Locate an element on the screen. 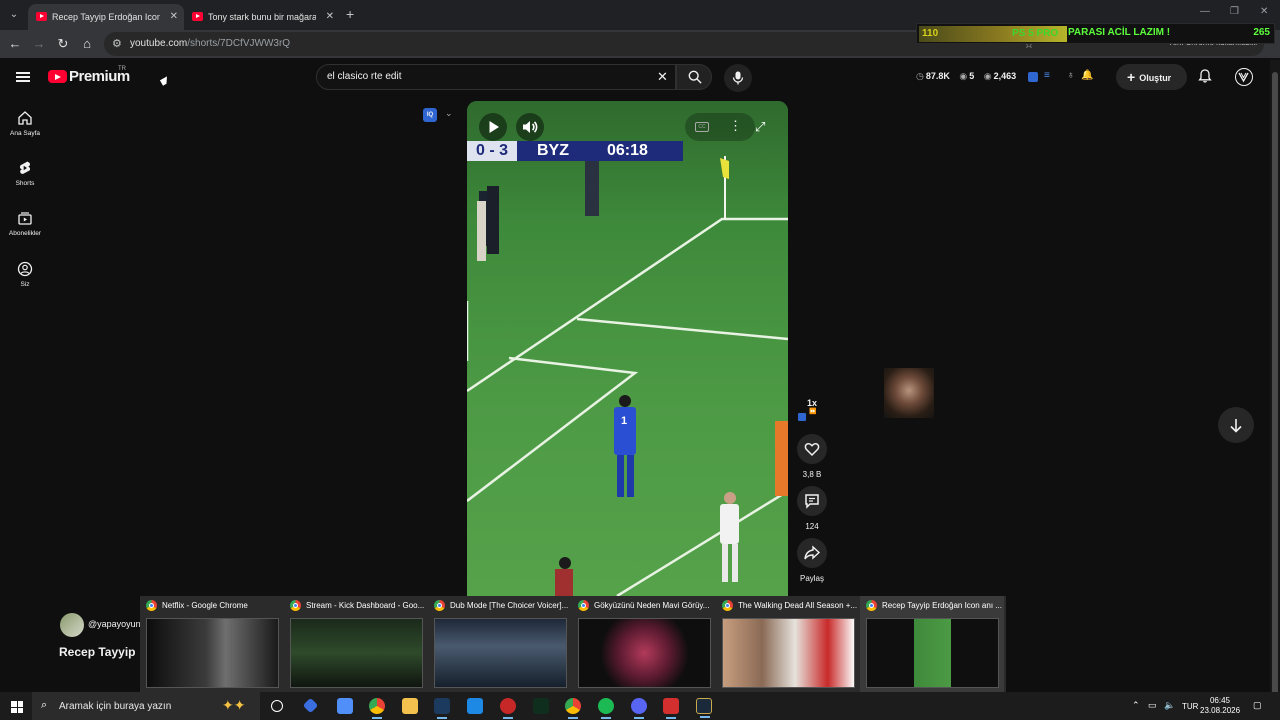  avatar-logo-icon is located at coordinates (1243, 77).